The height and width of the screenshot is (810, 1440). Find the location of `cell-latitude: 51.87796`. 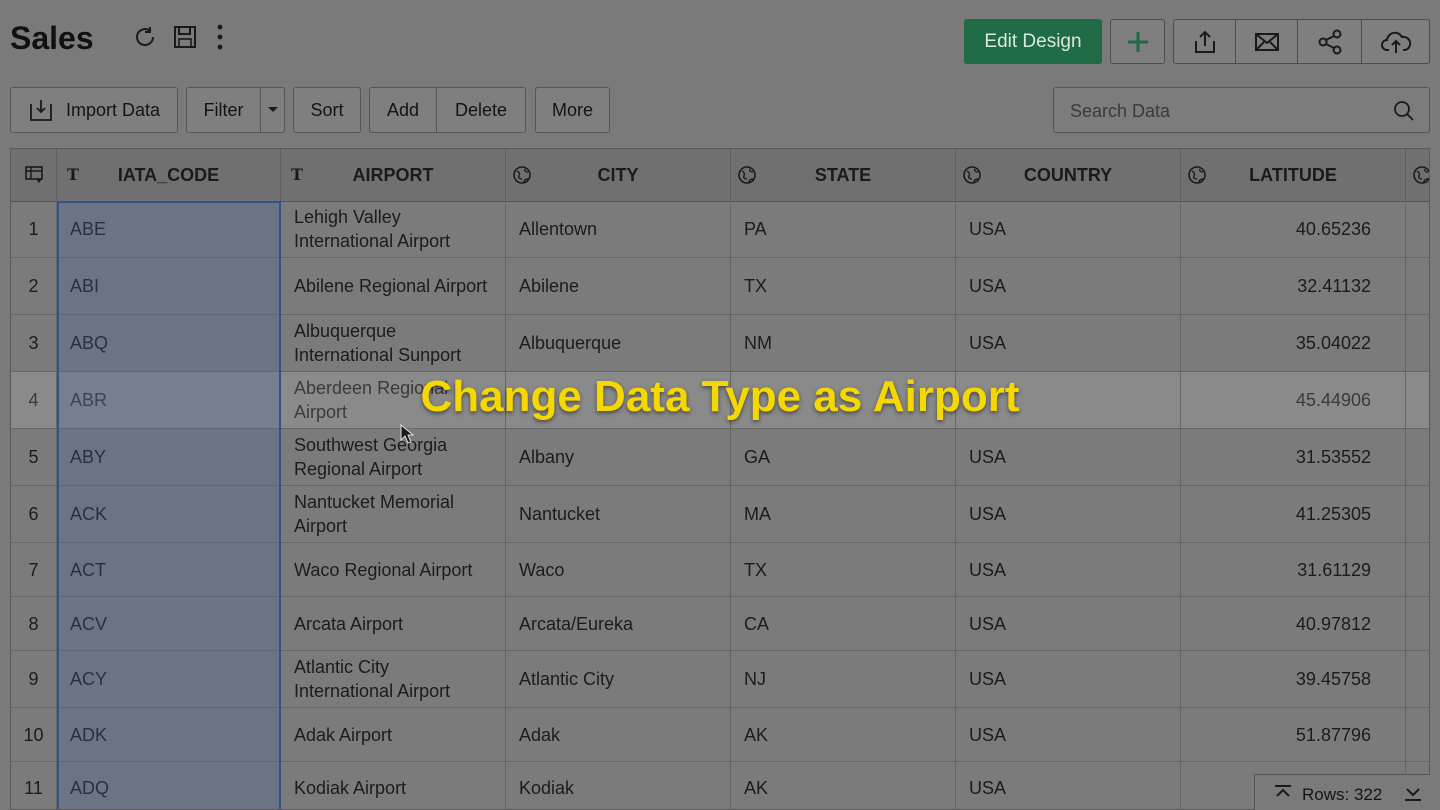

cell-latitude: 51.87796 is located at coordinates (1293, 734).